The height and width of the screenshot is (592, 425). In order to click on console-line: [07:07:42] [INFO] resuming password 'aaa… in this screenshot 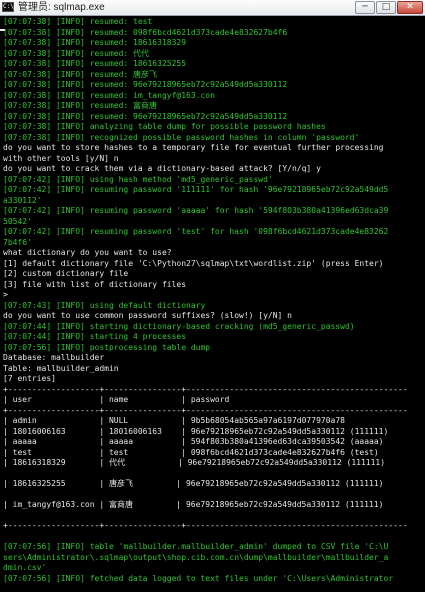, I will do `click(196, 210)`.